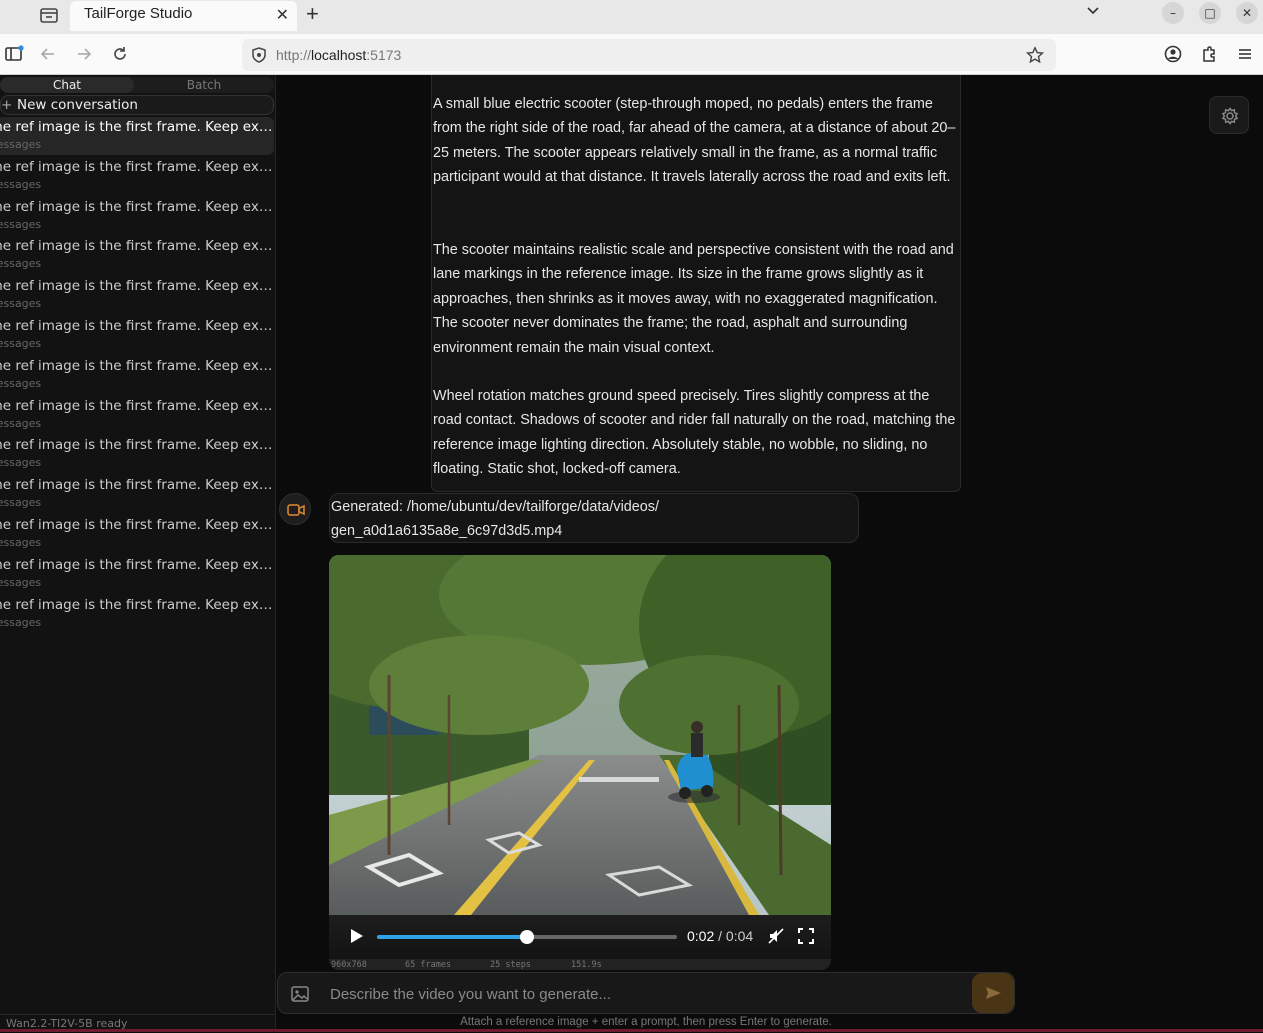 The width and height of the screenshot is (1263, 1033). I want to click on seek-bar-fill, so click(452, 937).